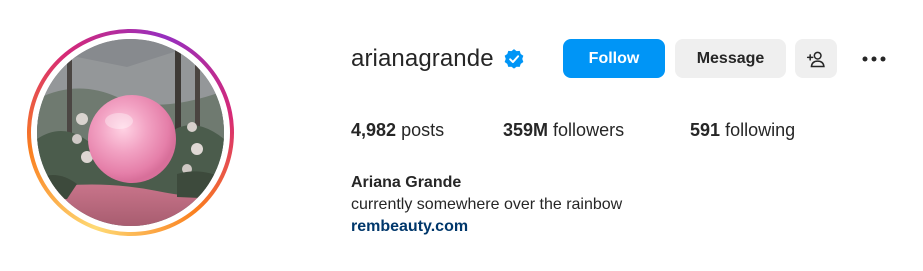  I want to click on profile-header: arianagrande, so click(438, 59).